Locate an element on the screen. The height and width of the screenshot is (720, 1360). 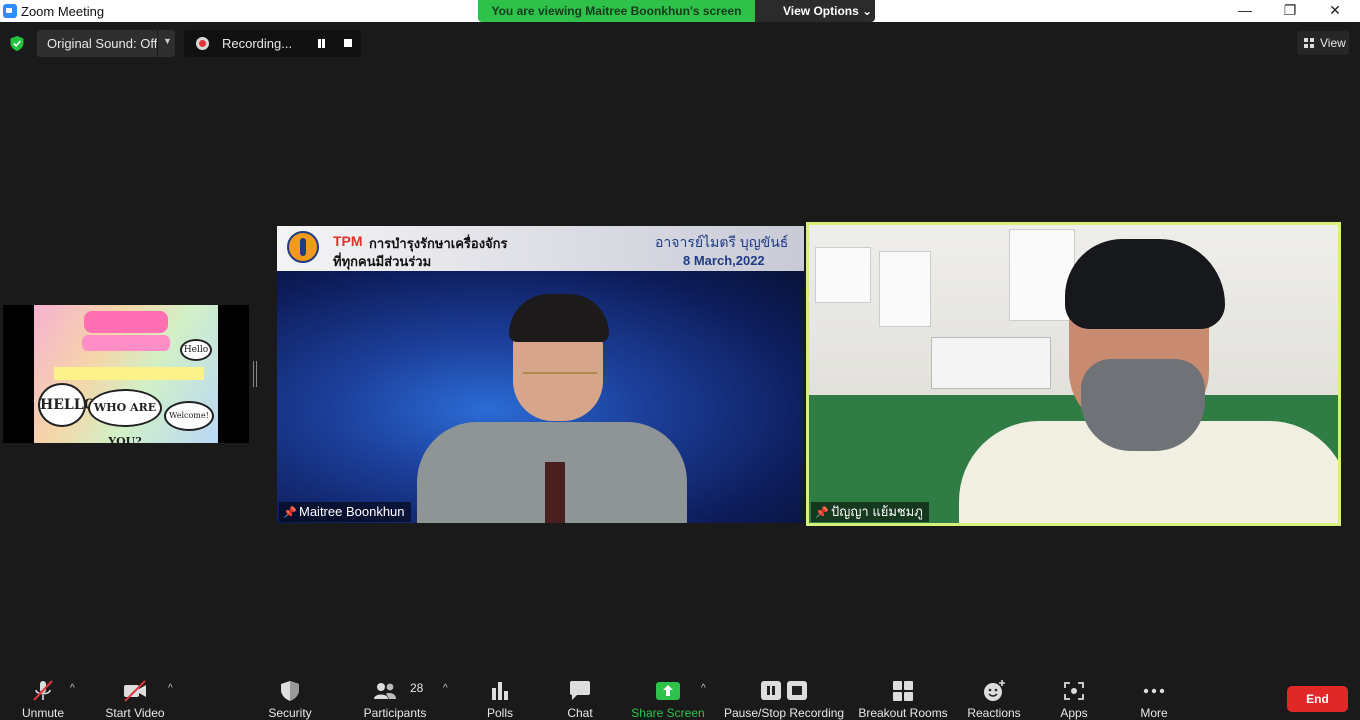
shared-slide-image: Hello HELLO! WHO ARE YOU? Welcome! is located at coordinates (126, 374).